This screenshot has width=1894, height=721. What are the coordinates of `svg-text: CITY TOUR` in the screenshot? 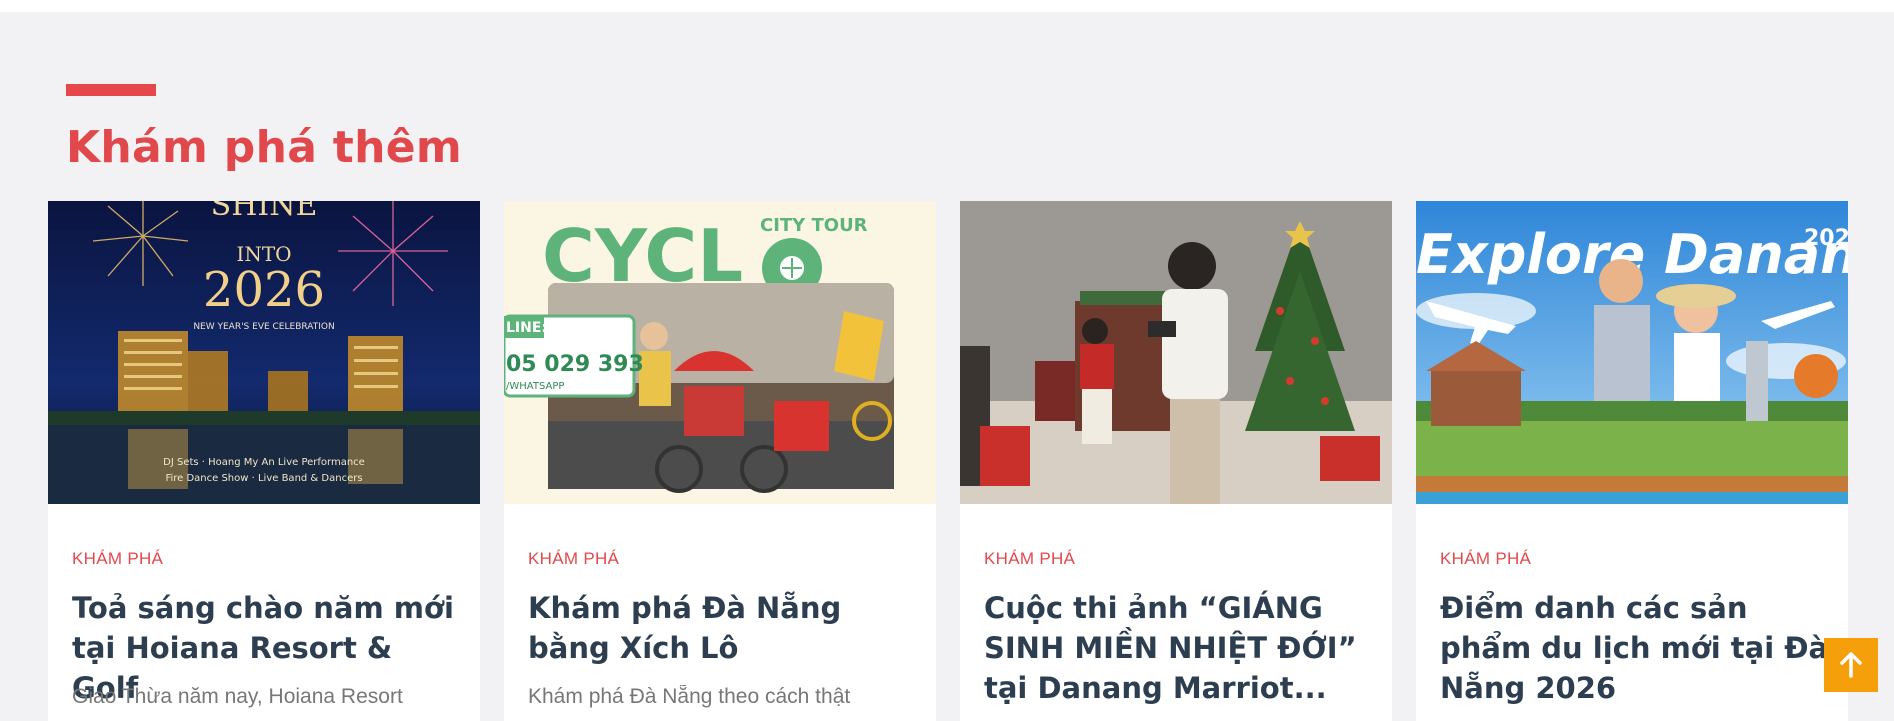 It's located at (814, 225).